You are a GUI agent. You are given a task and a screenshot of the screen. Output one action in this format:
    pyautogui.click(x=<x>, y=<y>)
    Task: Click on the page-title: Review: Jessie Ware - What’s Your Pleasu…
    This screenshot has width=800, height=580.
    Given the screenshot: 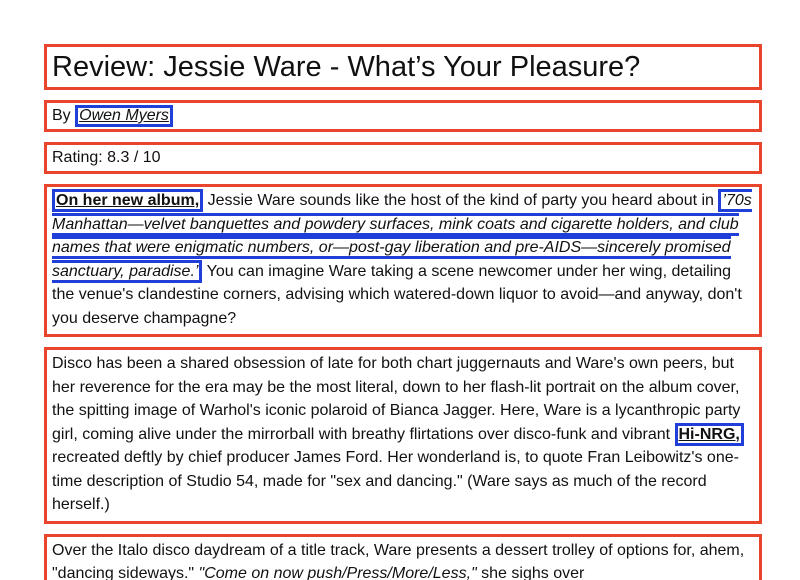 What is the action you would take?
    pyautogui.click(x=346, y=66)
    